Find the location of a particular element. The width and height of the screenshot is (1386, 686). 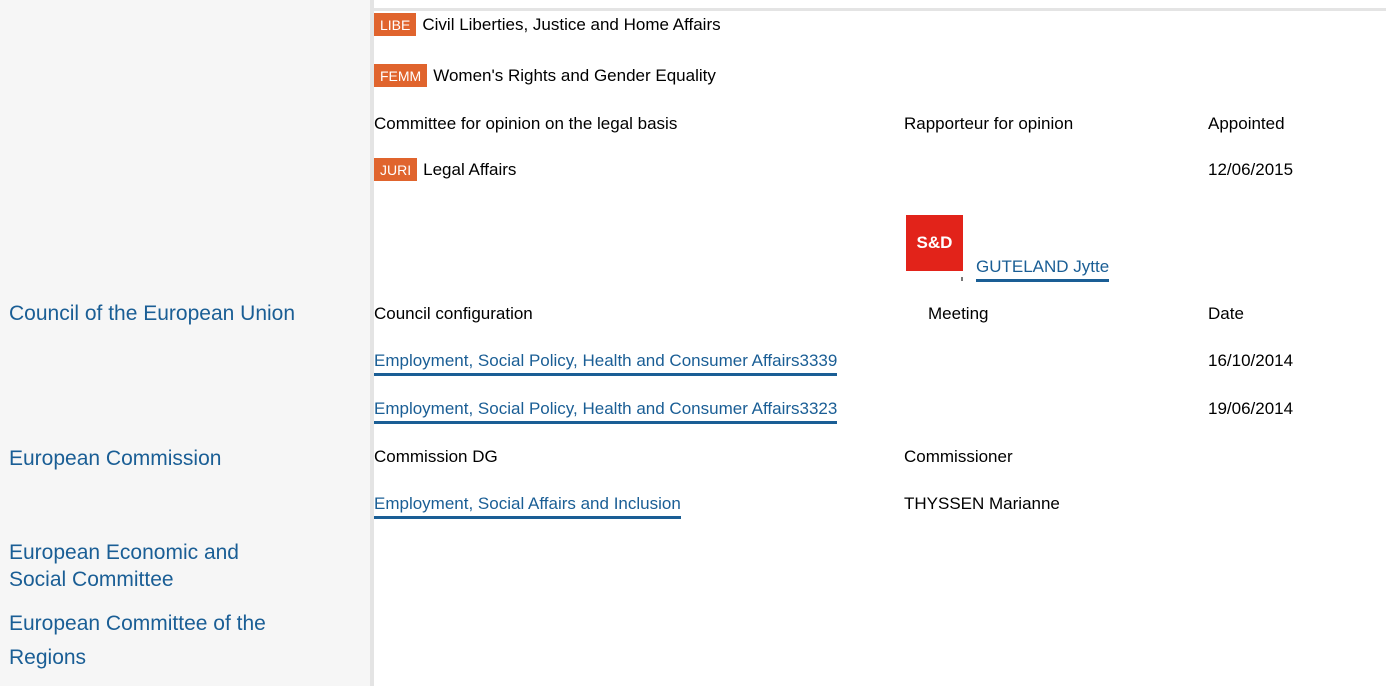

committee-name: Women's Rights and Gender Equality is located at coordinates (574, 75).